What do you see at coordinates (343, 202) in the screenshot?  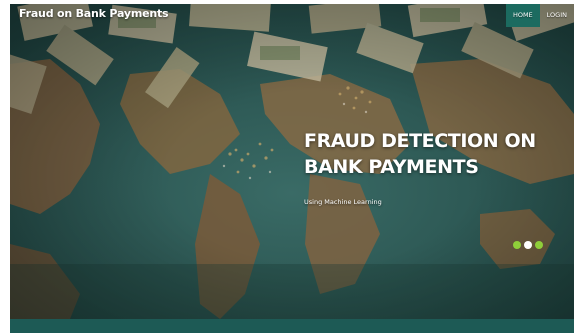 I see `hero-subtitle: Using Machine Learning` at bounding box center [343, 202].